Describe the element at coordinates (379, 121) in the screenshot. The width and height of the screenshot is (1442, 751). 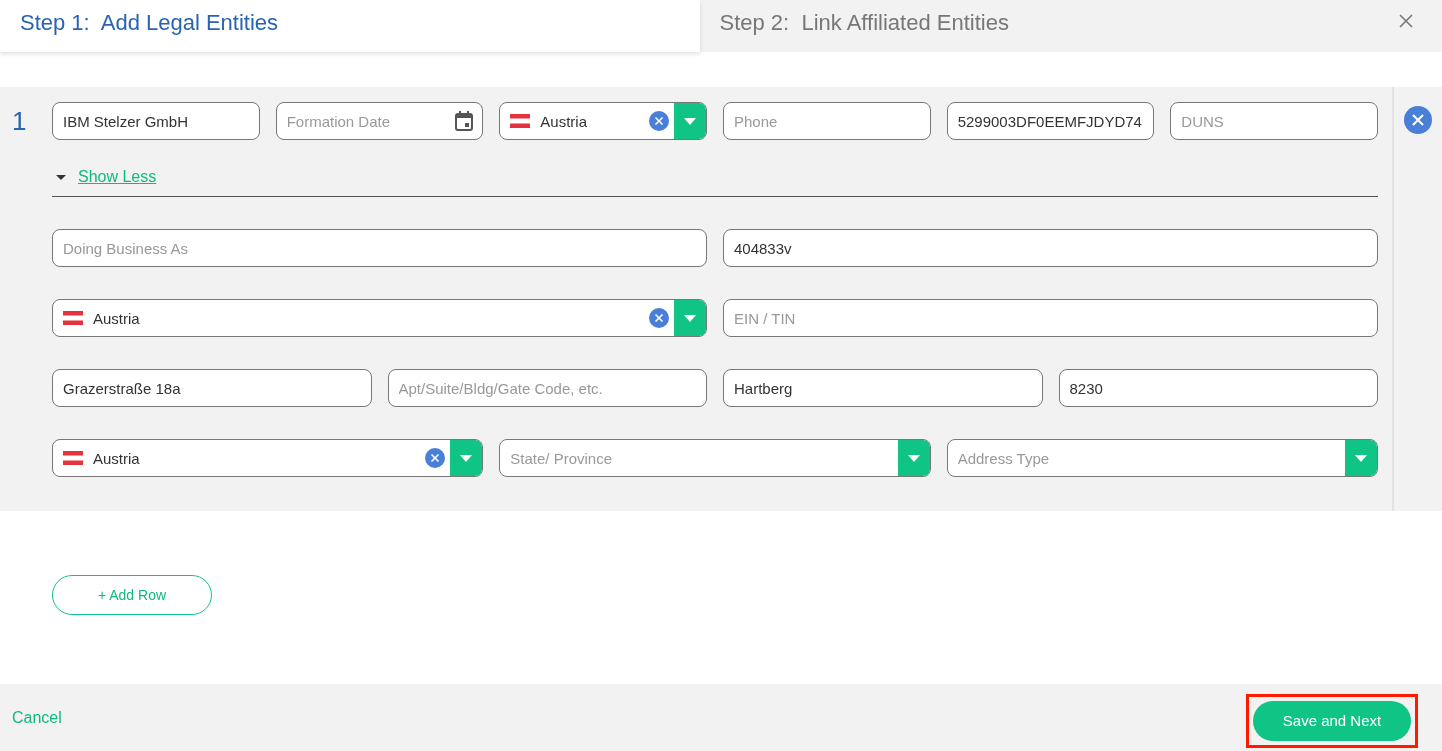
I see `date-field: Formation Date` at that location.